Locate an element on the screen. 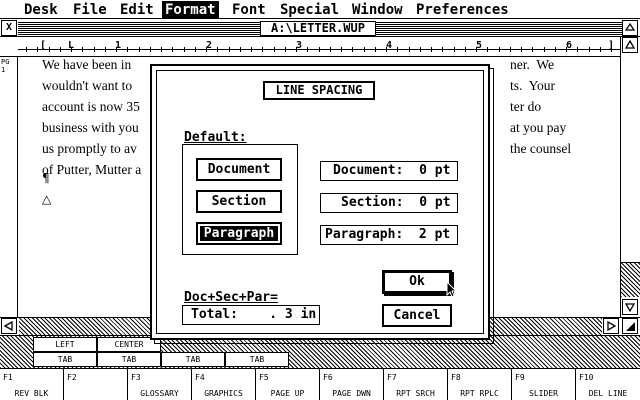 The height and width of the screenshot is (400, 640). fkey-f5: F5 PAGE UP is located at coordinates (288, 384).